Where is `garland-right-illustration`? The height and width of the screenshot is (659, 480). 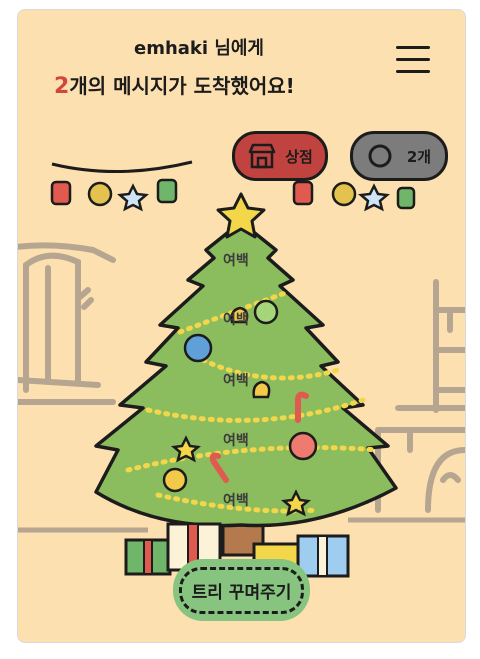 garland-right-illustration is located at coordinates (354, 196).